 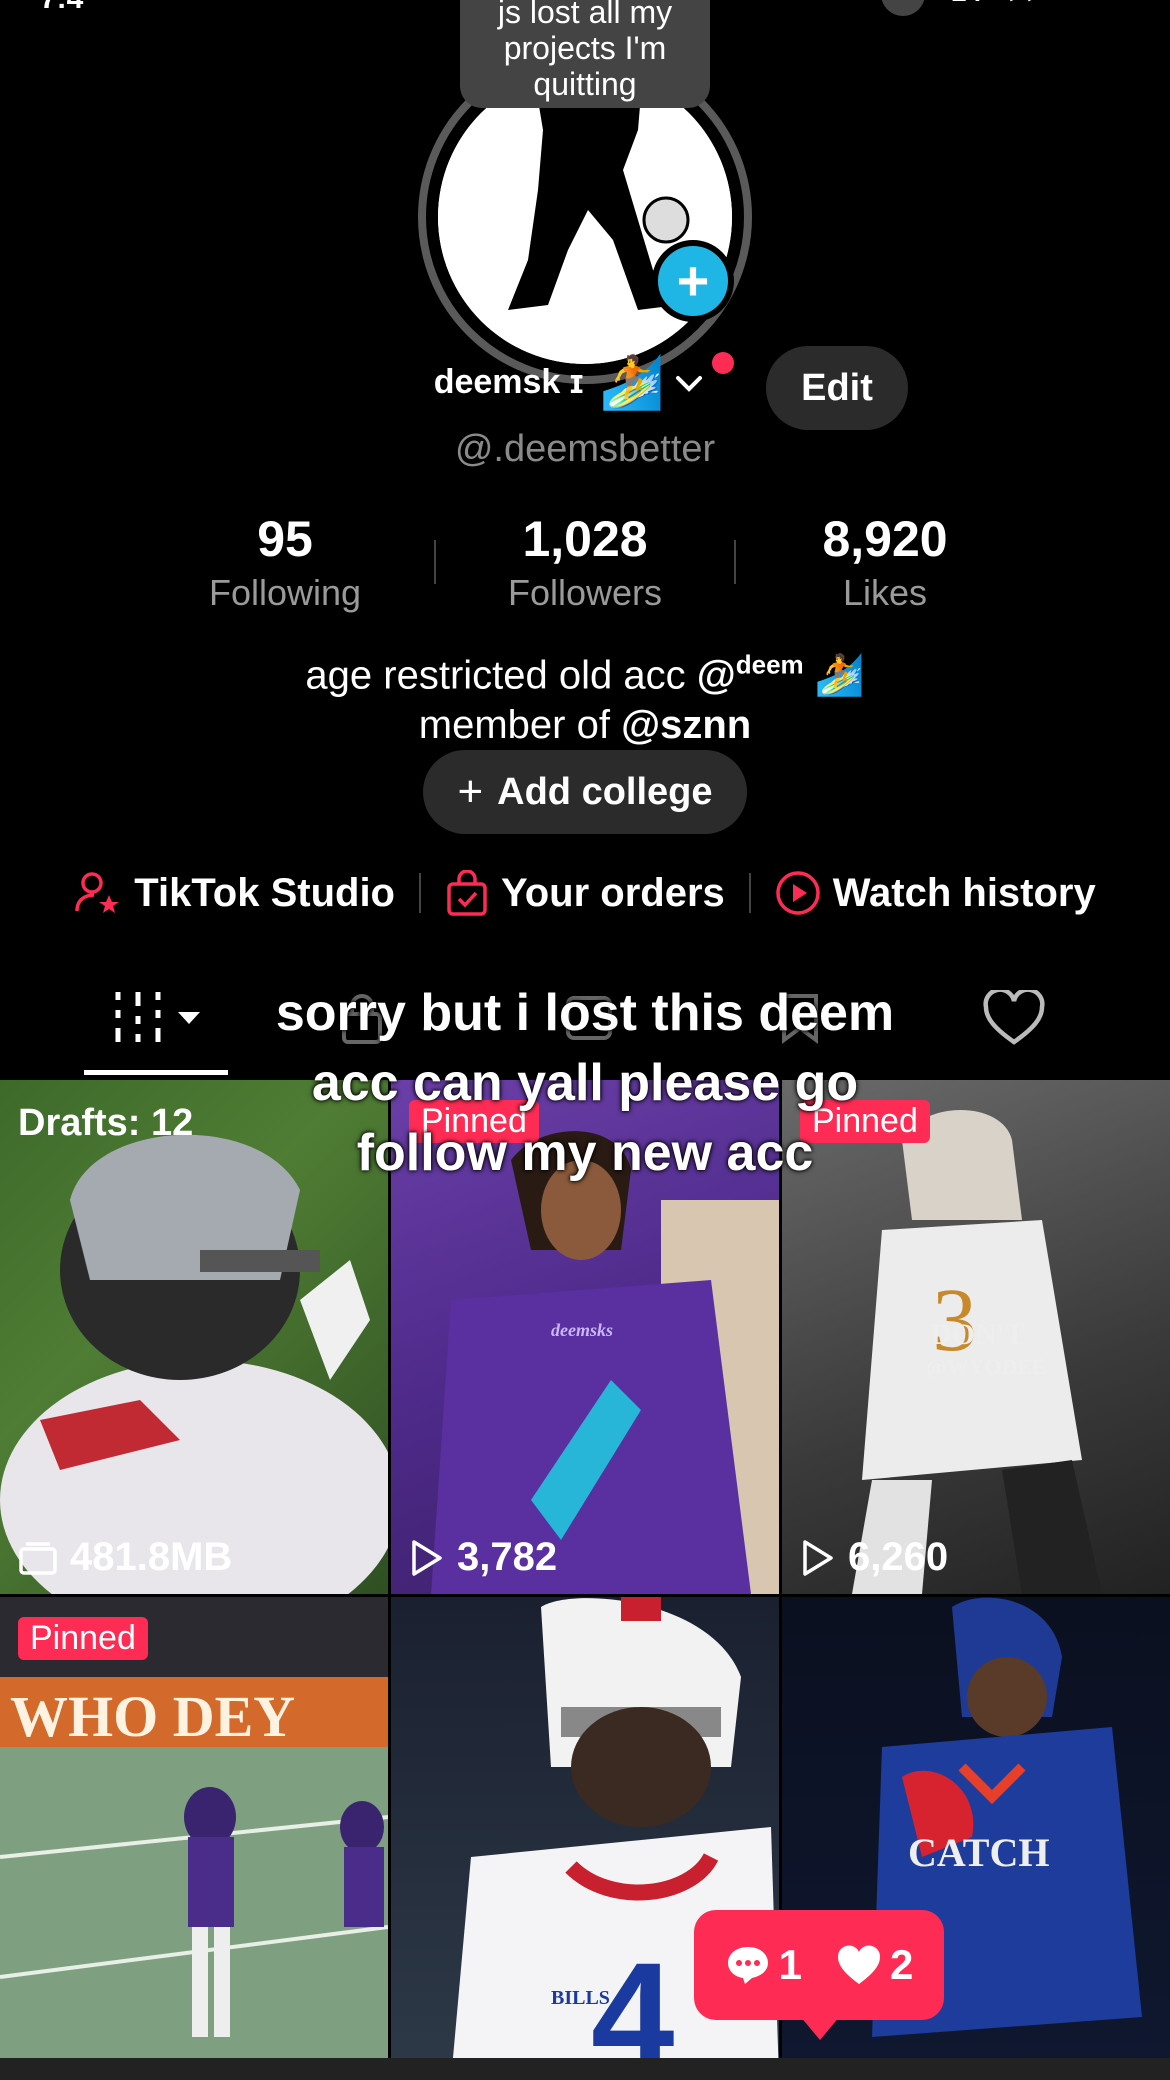 What do you see at coordinates (38, 1558) in the screenshot?
I see `folder-icon` at bounding box center [38, 1558].